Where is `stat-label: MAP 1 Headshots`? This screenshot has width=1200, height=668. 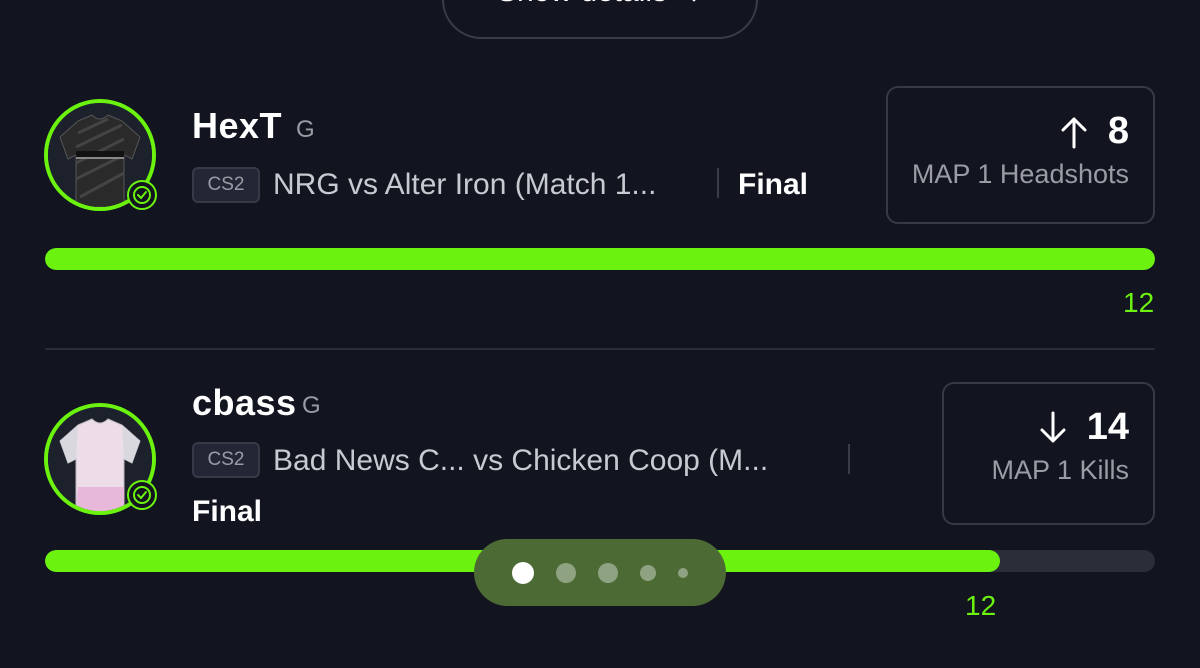
stat-label: MAP 1 Headshots is located at coordinates (1020, 174).